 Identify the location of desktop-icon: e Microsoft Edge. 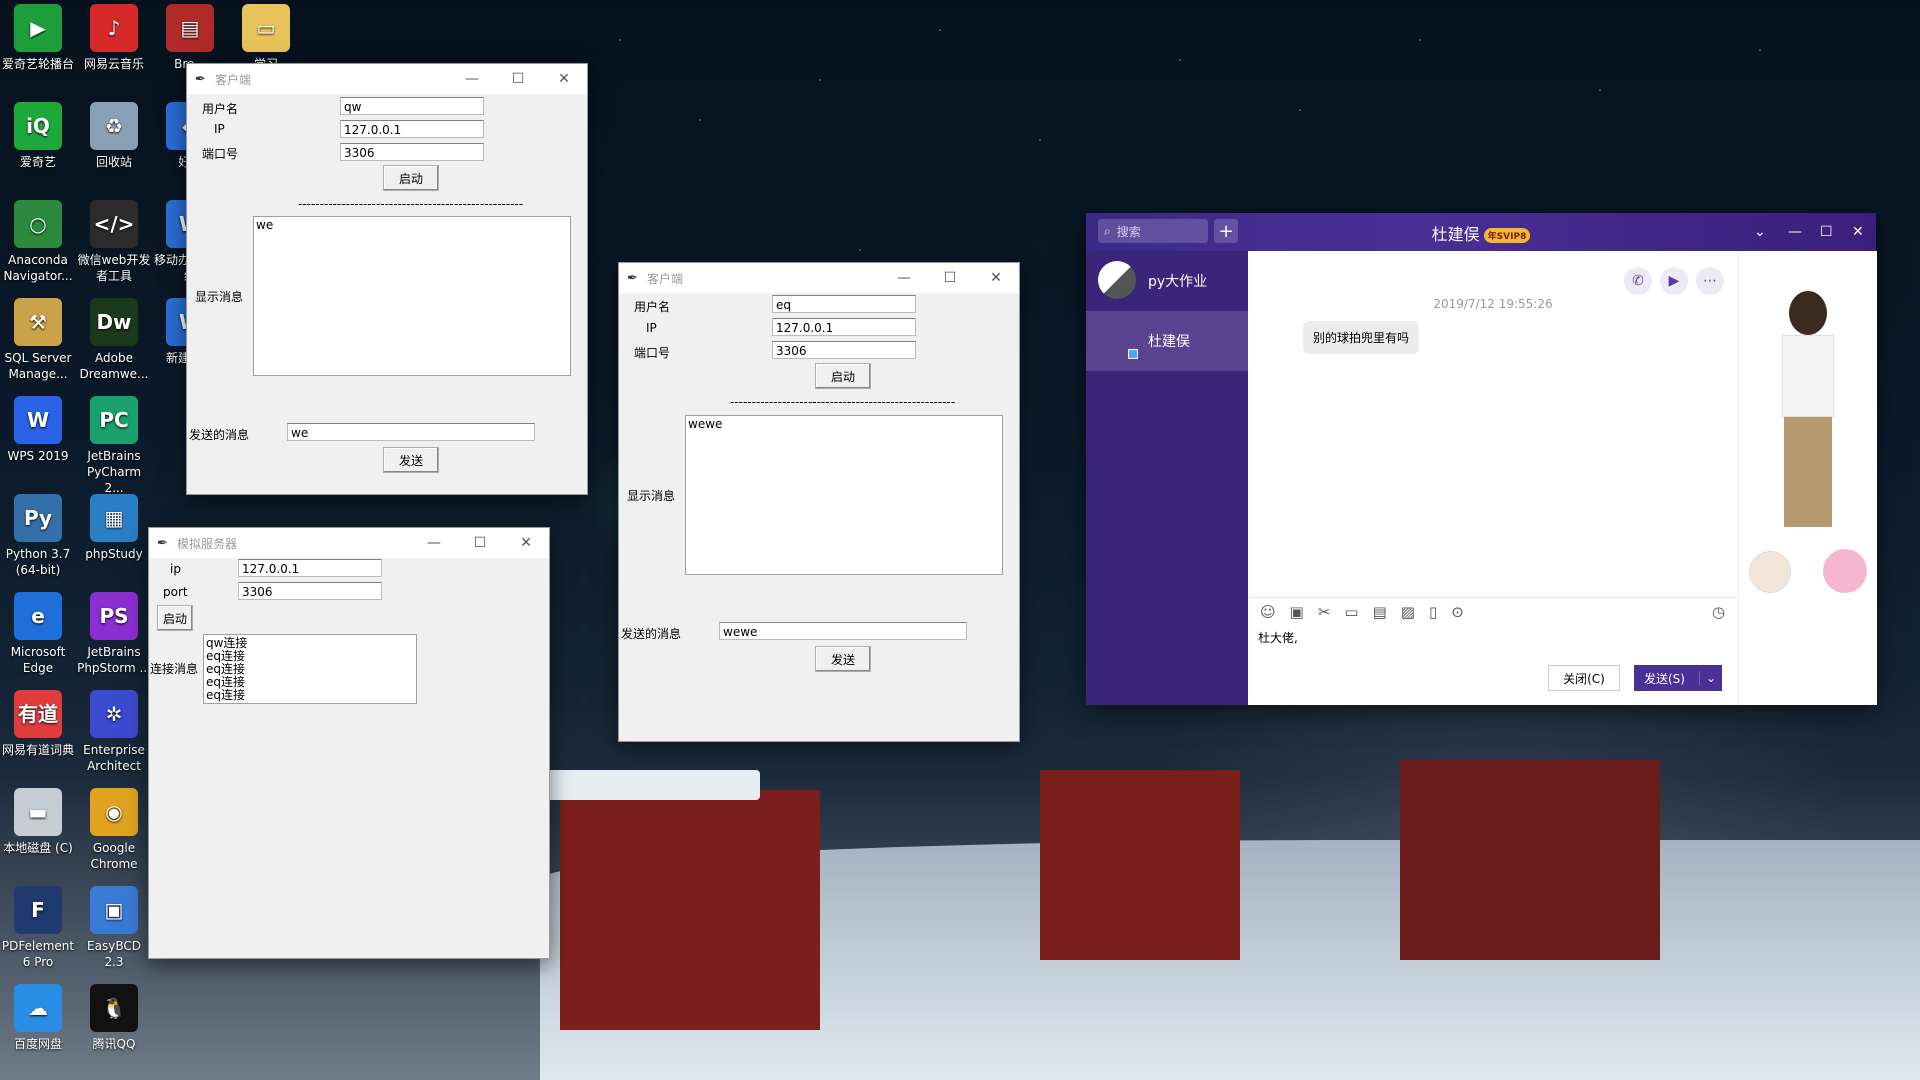
(38, 634).